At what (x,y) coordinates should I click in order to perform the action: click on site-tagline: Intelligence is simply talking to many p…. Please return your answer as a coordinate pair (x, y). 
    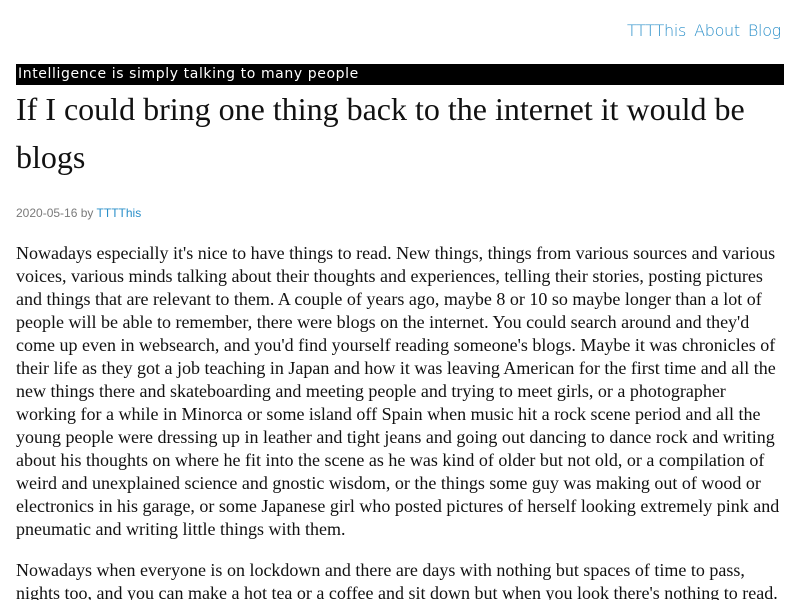
    Looking at the image, I should click on (400, 74).